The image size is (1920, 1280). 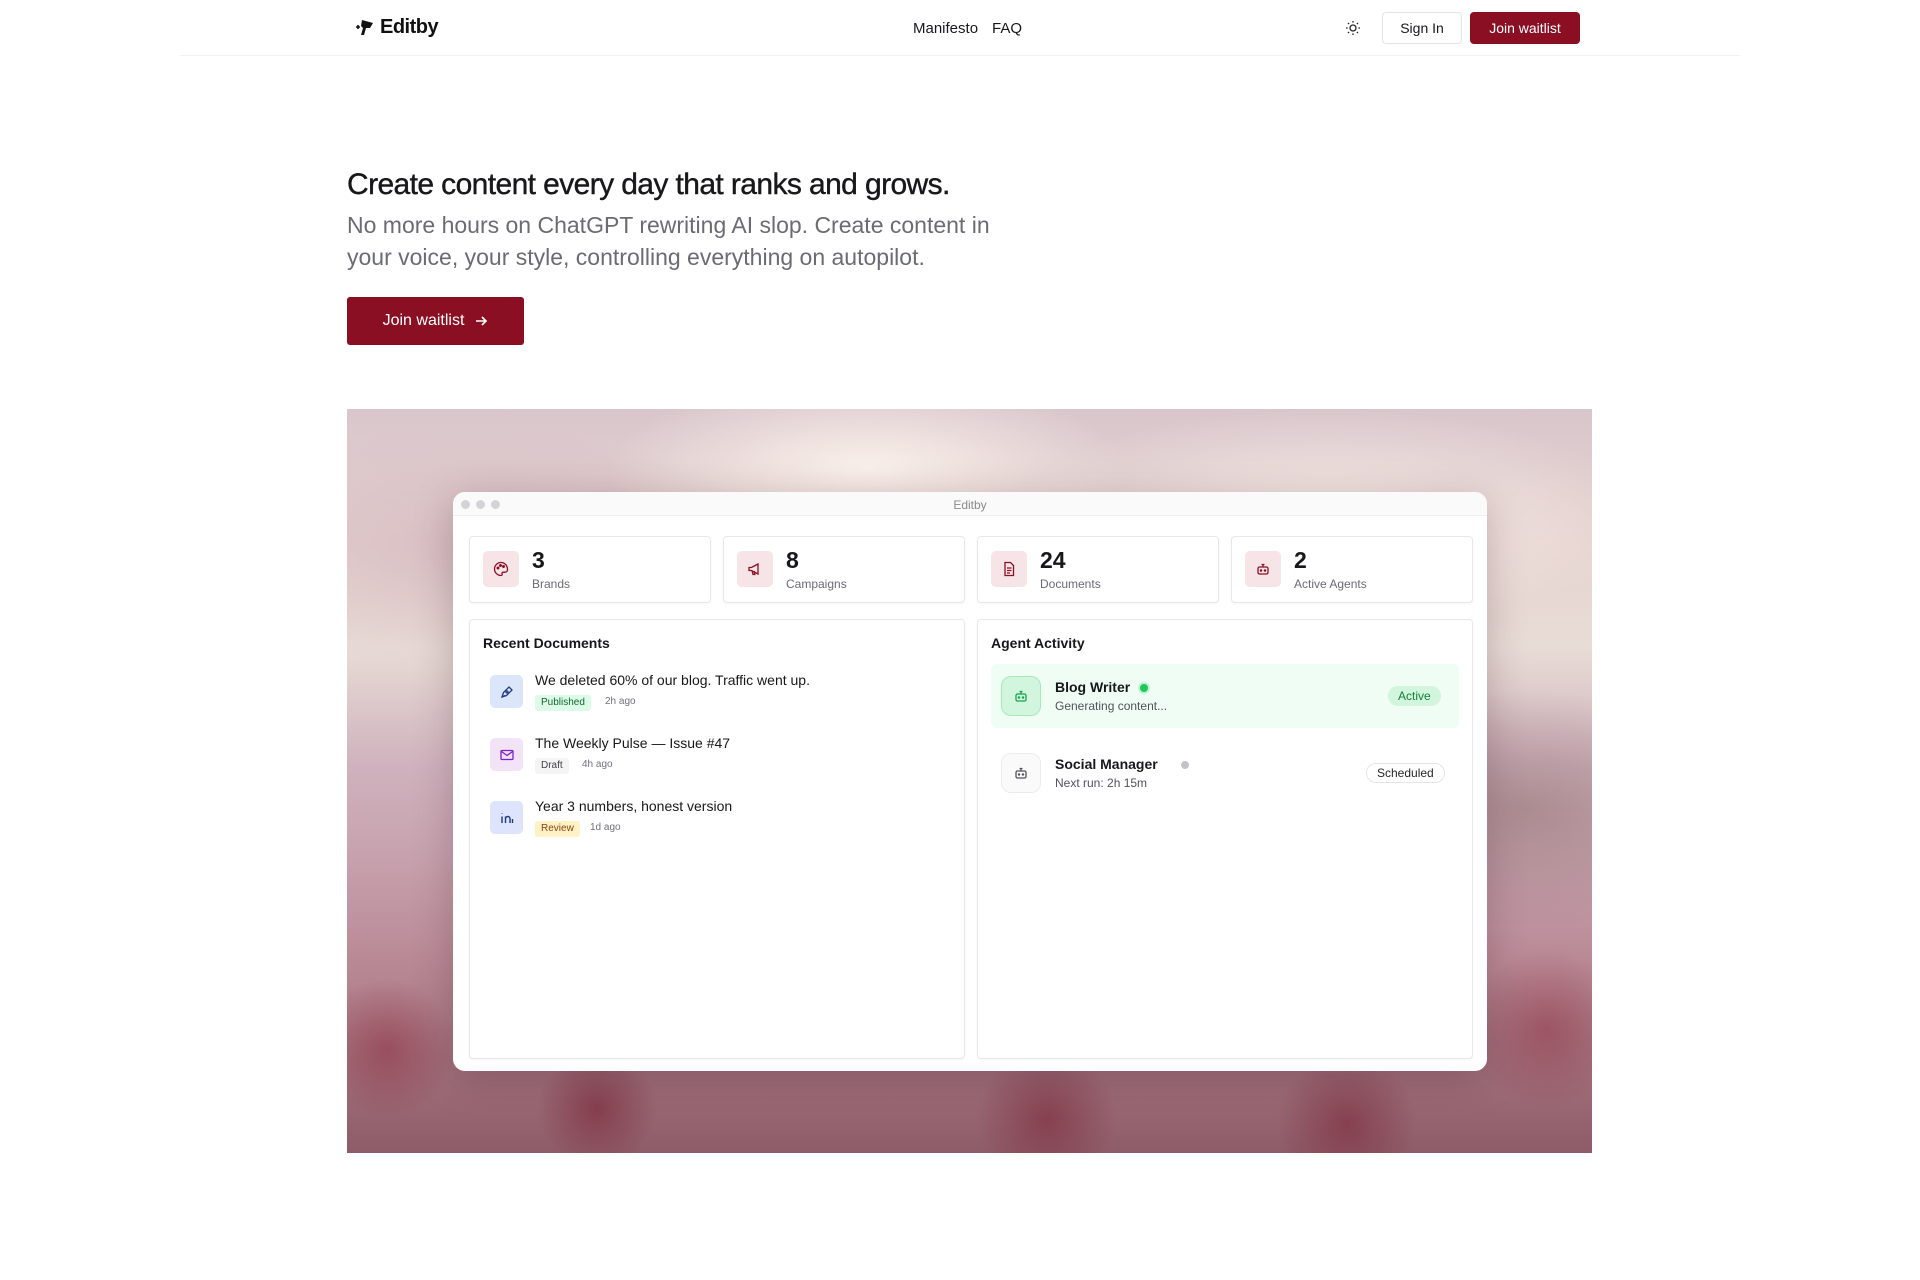 What do you see at coordinates (844, 569) in the screenshot?
I see `stat-card-campaigns: 8 Campaigns` at bounding box center [844, 569].